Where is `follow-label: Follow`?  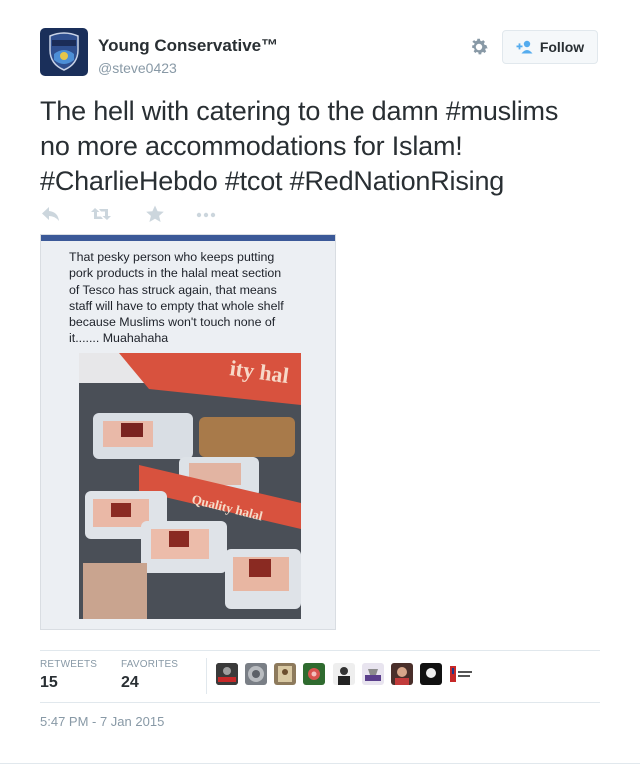 follow-label: Follow is located at coordinates (562, 47).